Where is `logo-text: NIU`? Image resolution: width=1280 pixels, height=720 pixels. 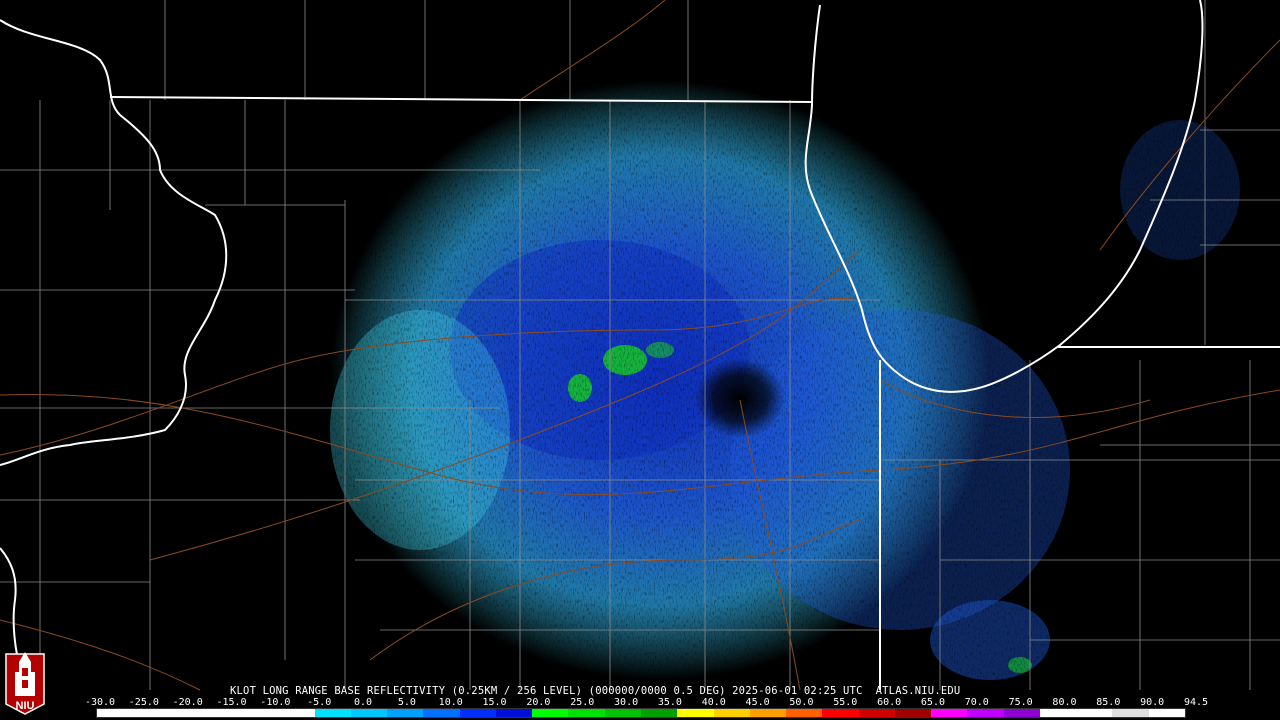
logo-text: NIU is located at coordinates (25, 706).